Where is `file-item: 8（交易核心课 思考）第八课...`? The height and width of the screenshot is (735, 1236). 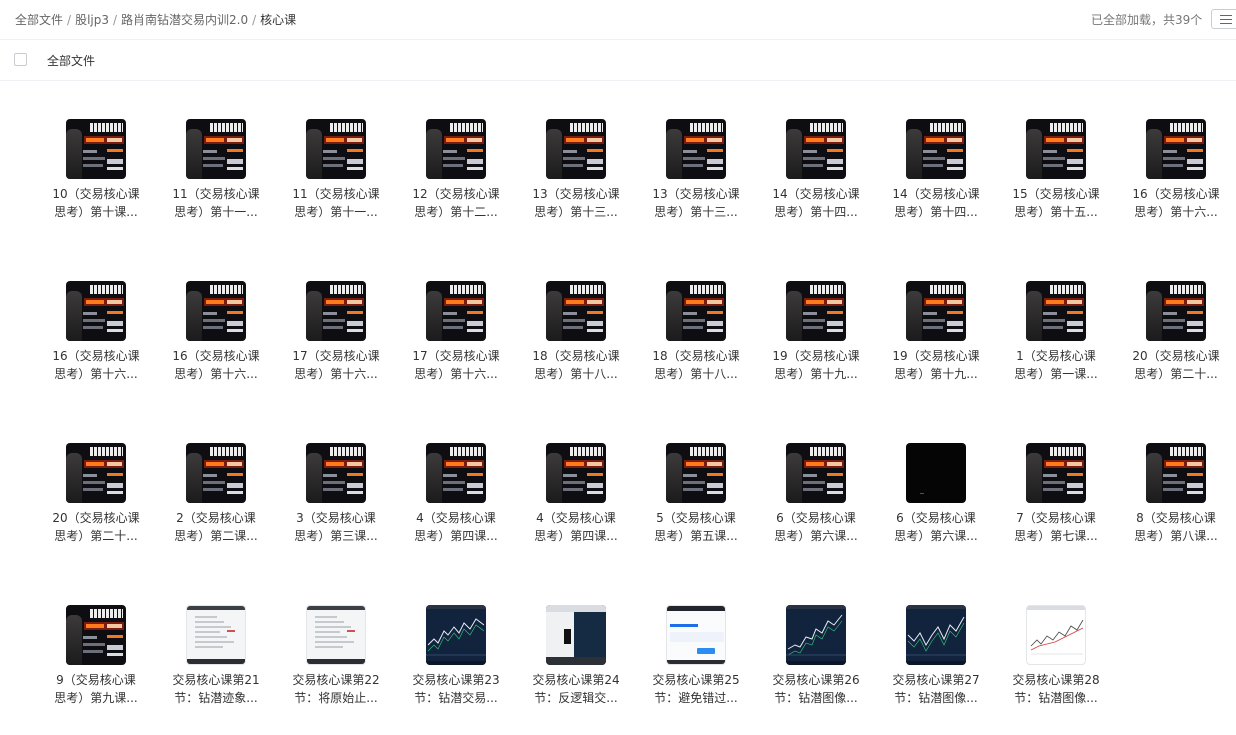
file-item: 8（交易核心课 思考）第八课... is located at coordinates (1176, 508).